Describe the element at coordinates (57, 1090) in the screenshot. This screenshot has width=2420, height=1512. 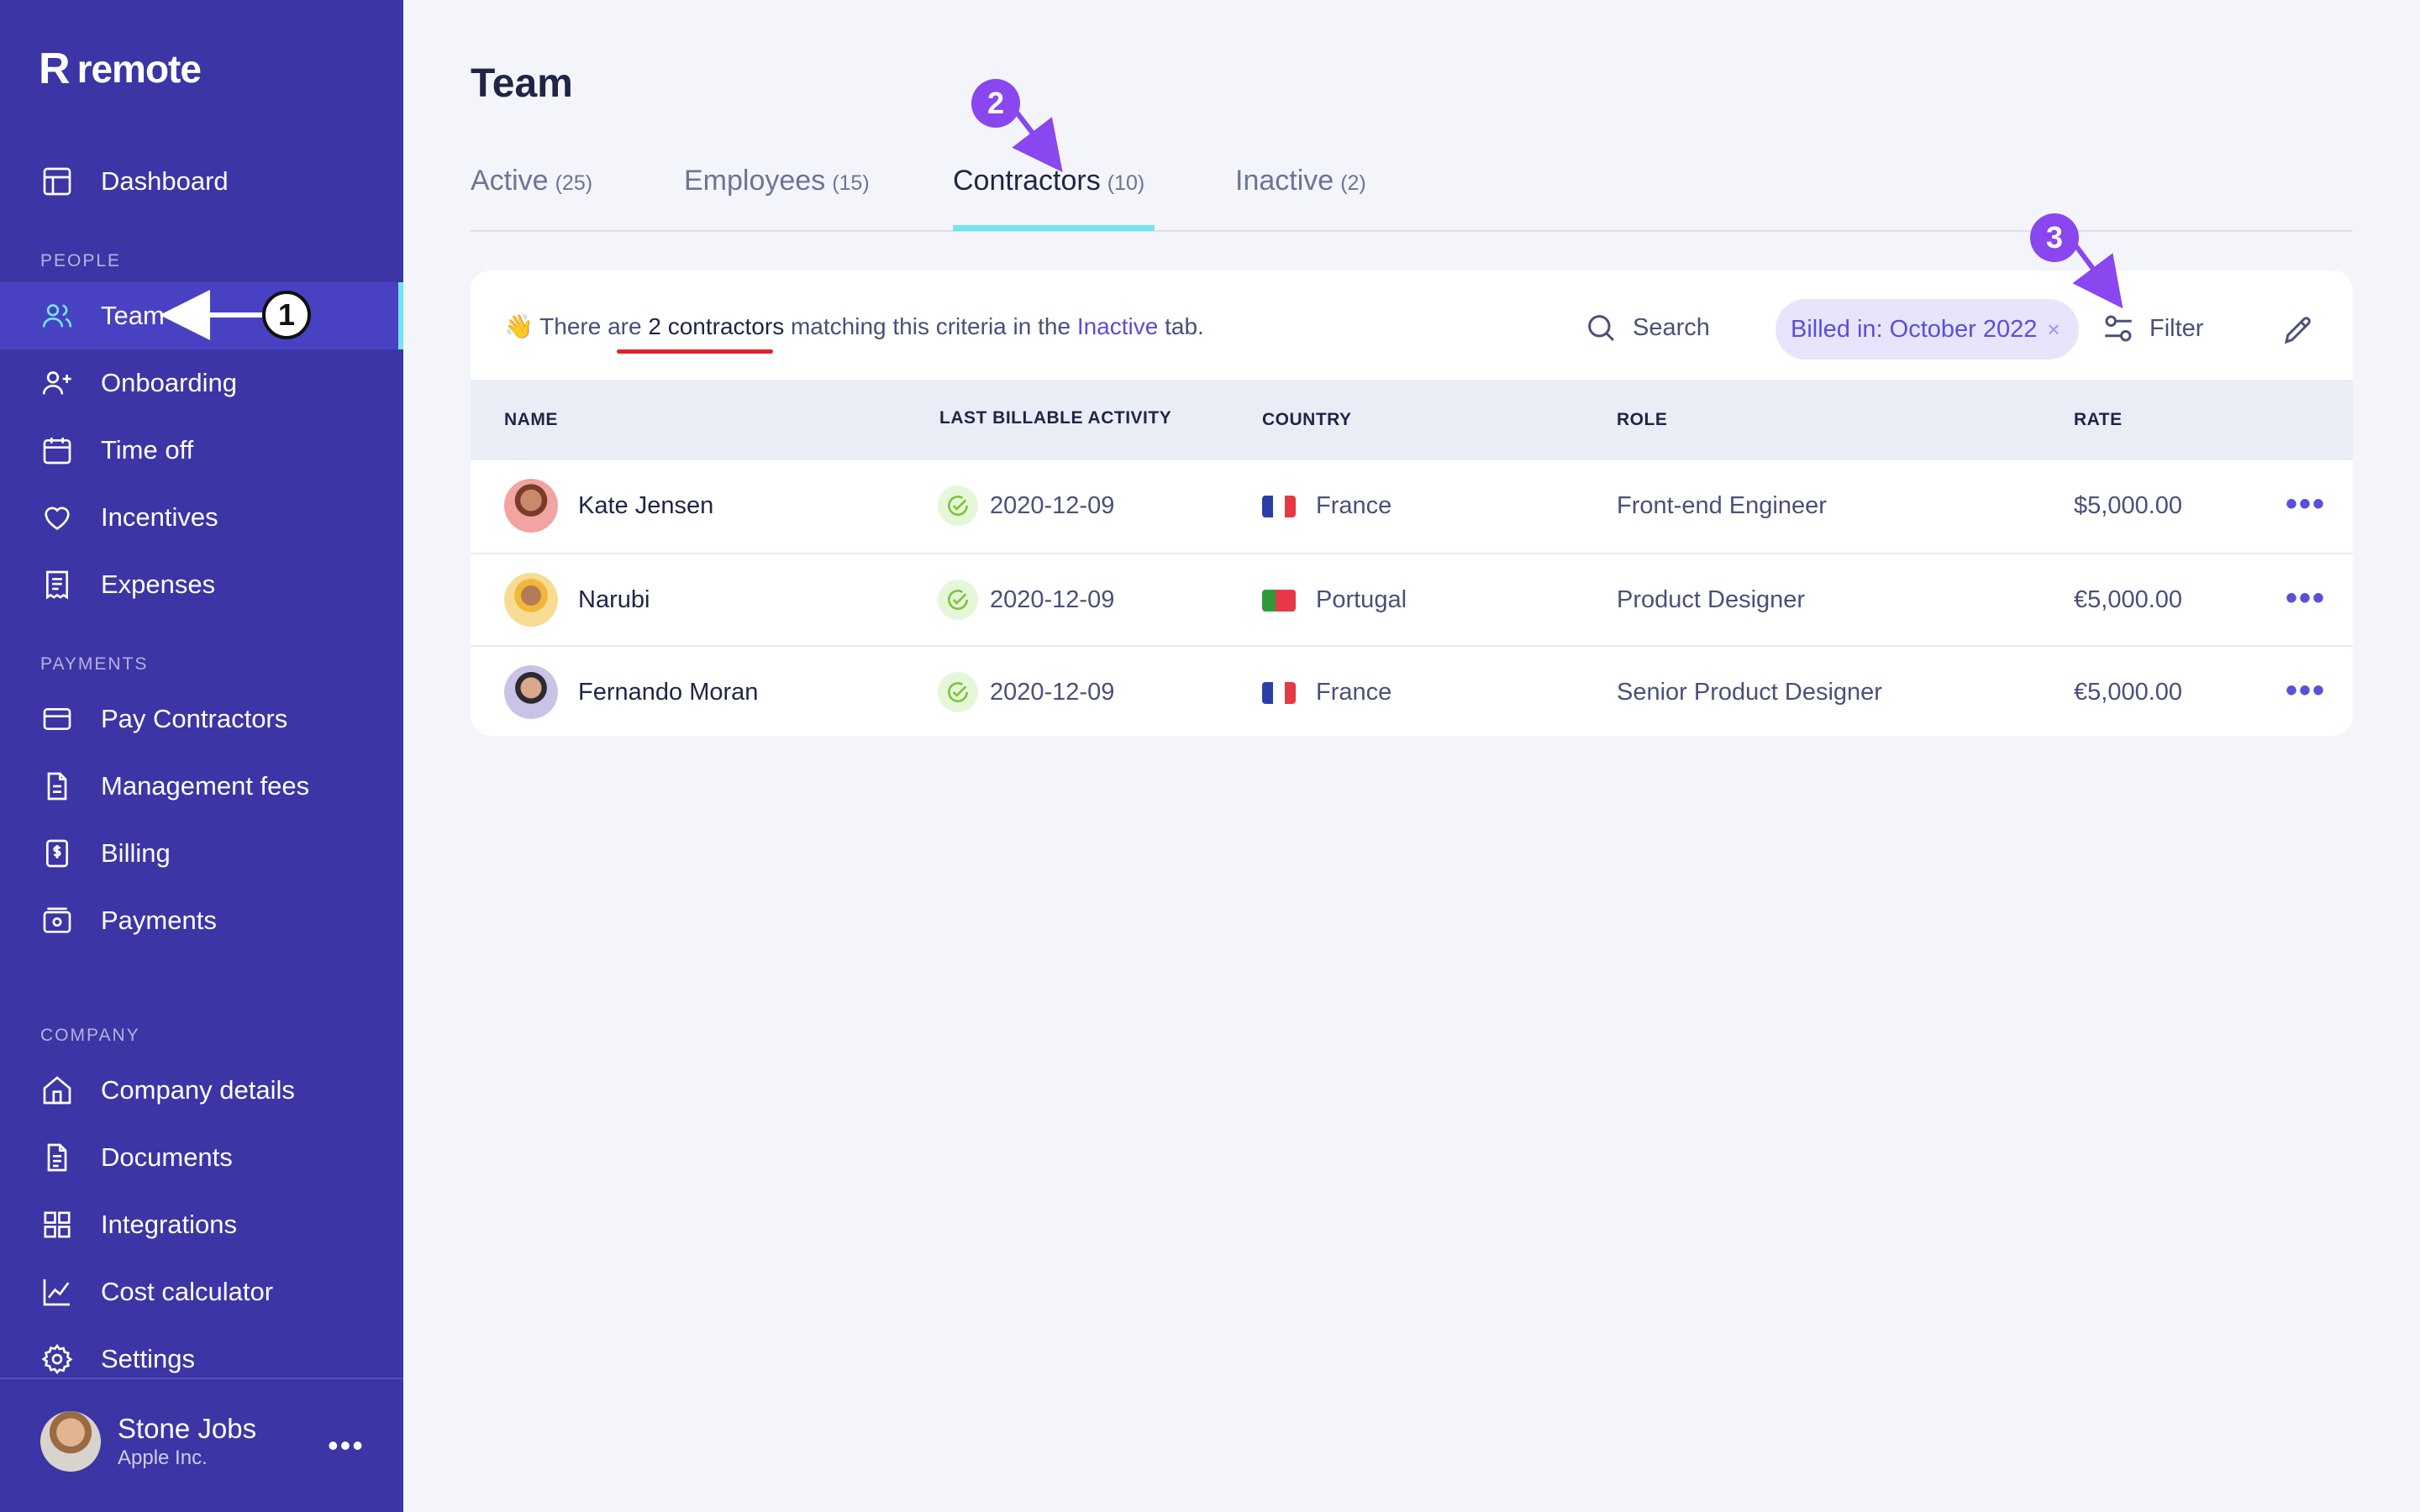
I see `home-icon` at that location.